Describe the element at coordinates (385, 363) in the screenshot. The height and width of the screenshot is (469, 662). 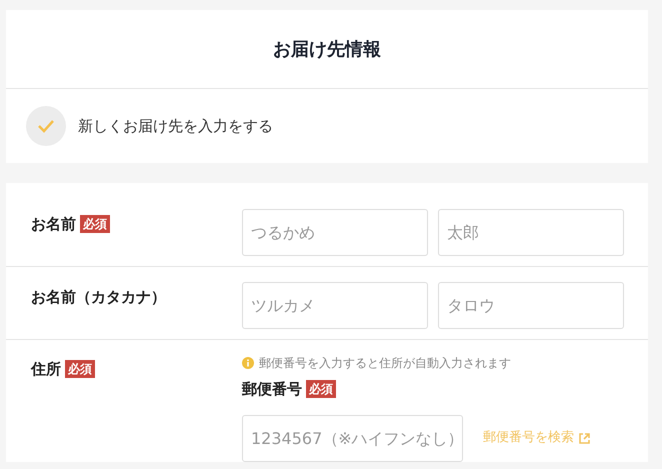
I see `hint-text: 郵便番号を入力すると住所が自動入力されます` at that location.